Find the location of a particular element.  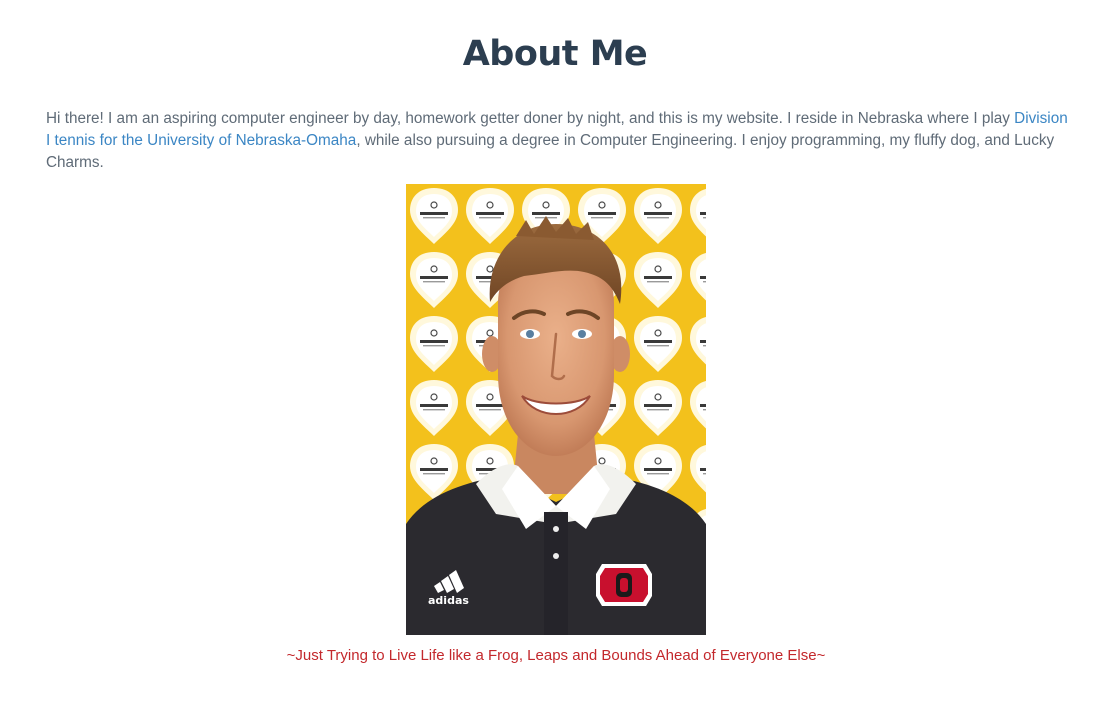

uno-crest-logo is located at coordinates (624, 585).